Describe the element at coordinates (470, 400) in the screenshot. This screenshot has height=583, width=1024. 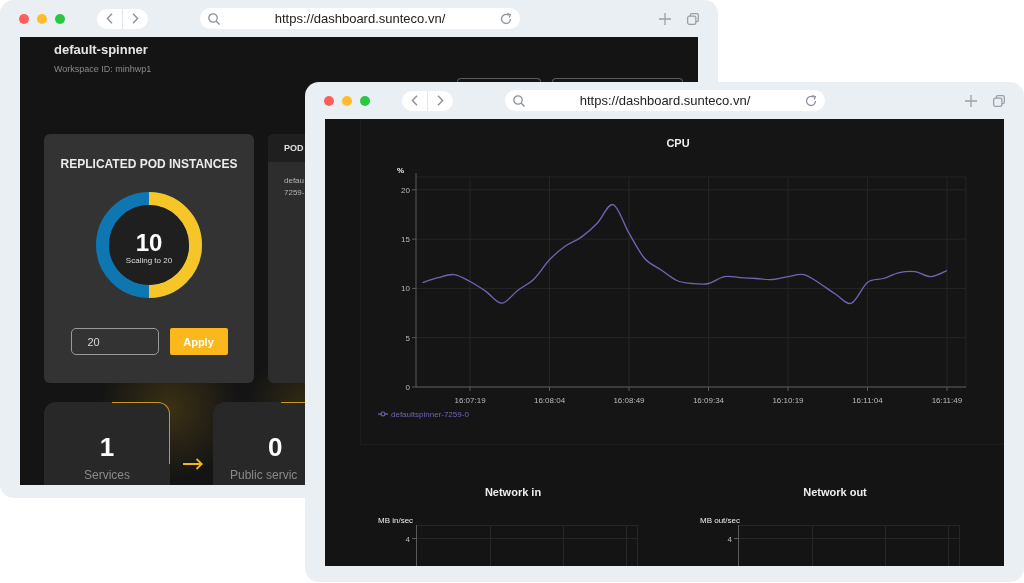
I see `x-tick-label: 16:07:19` at that location.